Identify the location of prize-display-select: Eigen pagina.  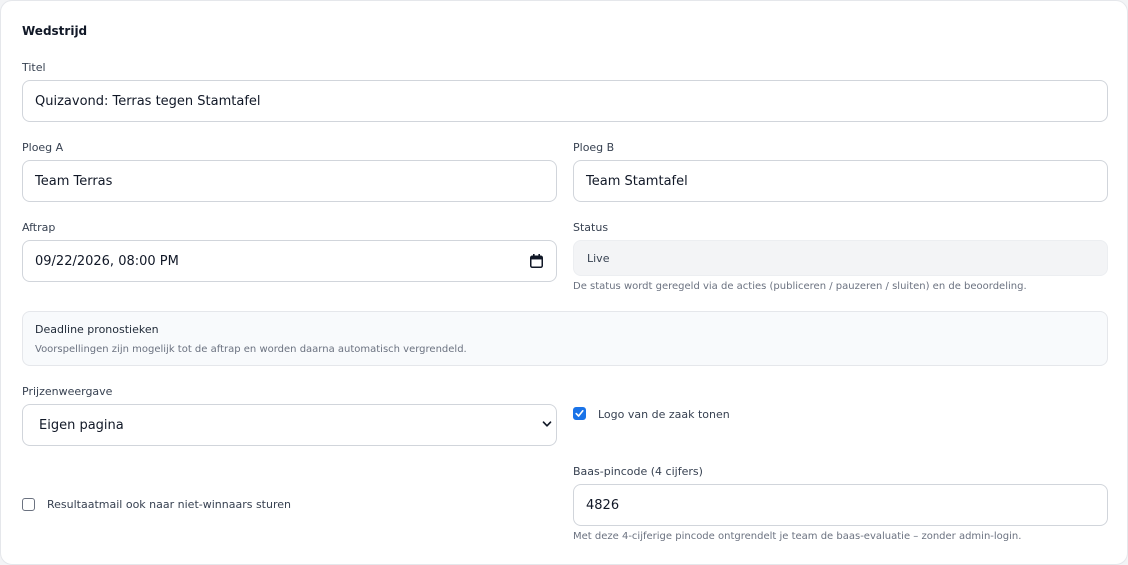
(289, 425).